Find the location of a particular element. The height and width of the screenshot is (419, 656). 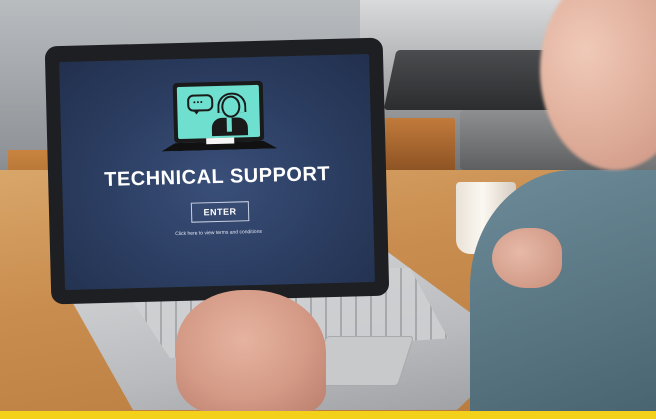

monitor-stand-tab is located at coordinates (220, 141).